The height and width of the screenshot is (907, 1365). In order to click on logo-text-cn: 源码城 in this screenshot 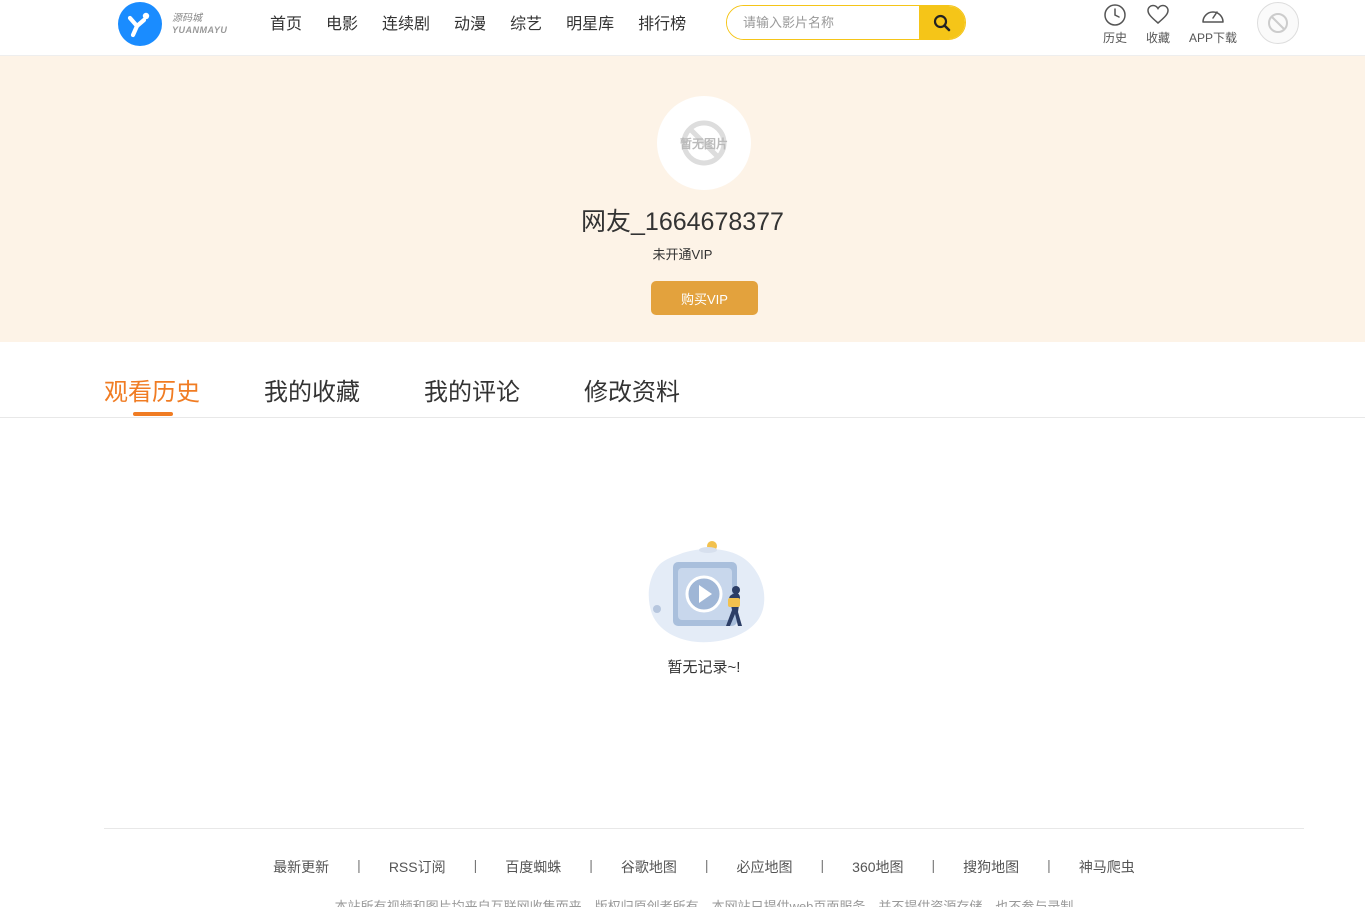, I will do `click(187, 18)`.